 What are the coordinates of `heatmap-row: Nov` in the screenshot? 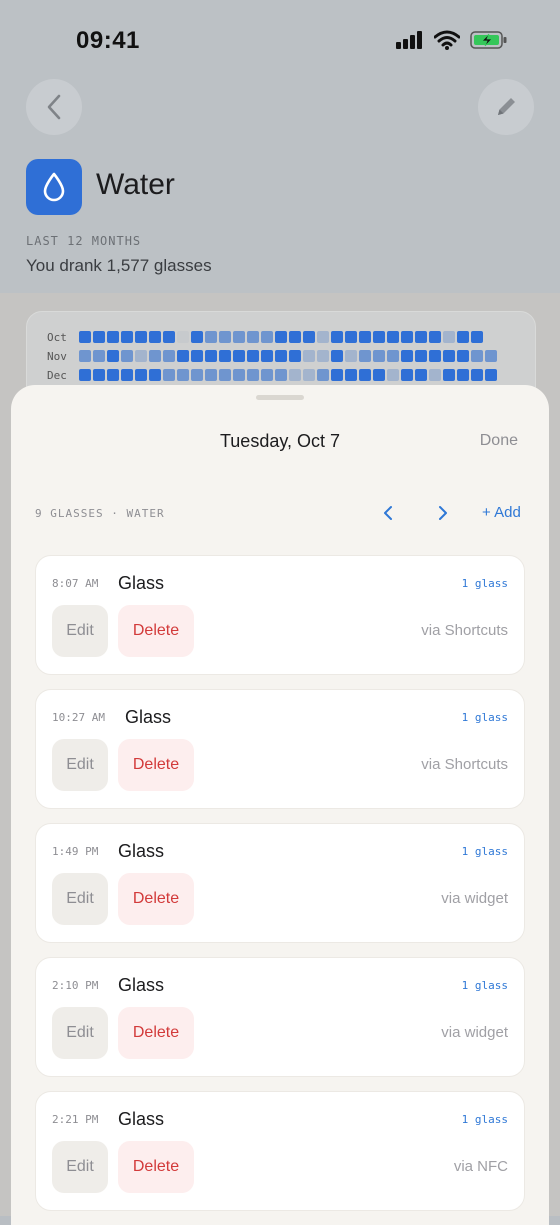 It's located at (272, 356).